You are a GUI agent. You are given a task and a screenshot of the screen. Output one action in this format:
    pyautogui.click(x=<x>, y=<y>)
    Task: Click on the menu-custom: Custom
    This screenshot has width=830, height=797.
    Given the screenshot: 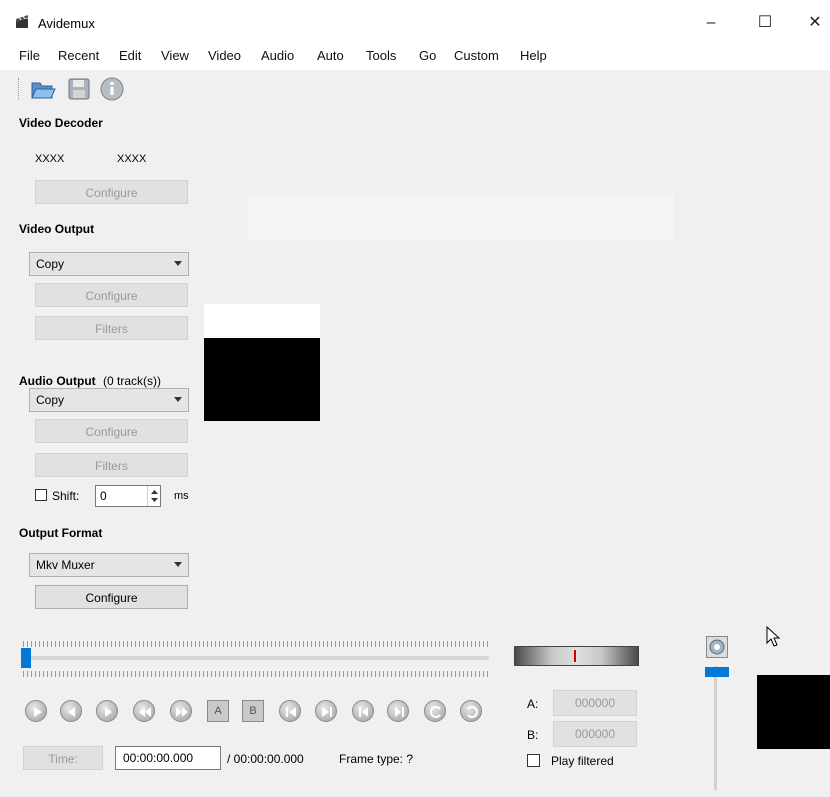 What is the action you would take?
    pyautogui.click(x=476, y=55)
    